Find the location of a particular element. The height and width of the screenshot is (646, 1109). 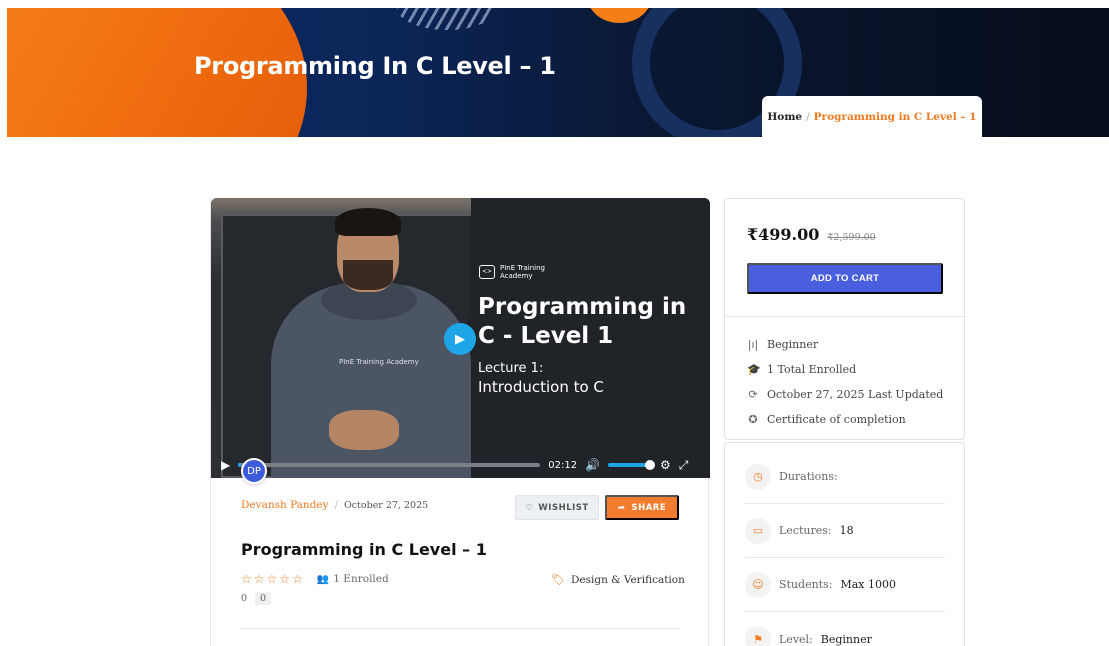

enrolled-text: 1 Enrolled is located at coordinates (361, 579).